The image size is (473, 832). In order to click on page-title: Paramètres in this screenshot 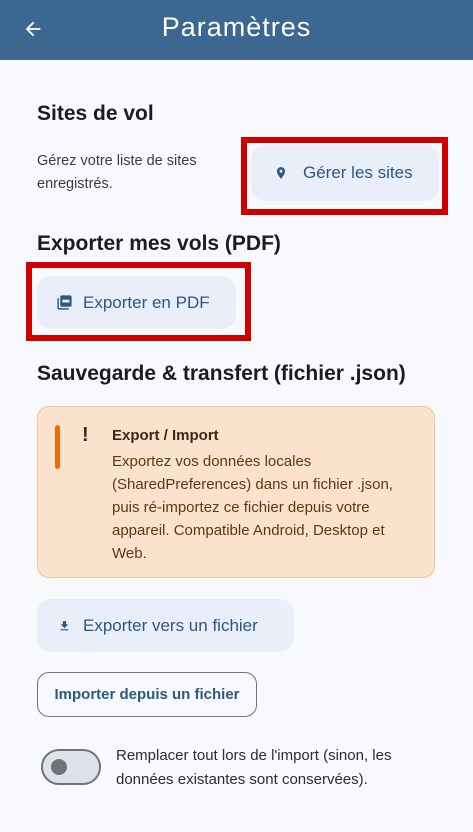, I will do `click(236, 27)`.